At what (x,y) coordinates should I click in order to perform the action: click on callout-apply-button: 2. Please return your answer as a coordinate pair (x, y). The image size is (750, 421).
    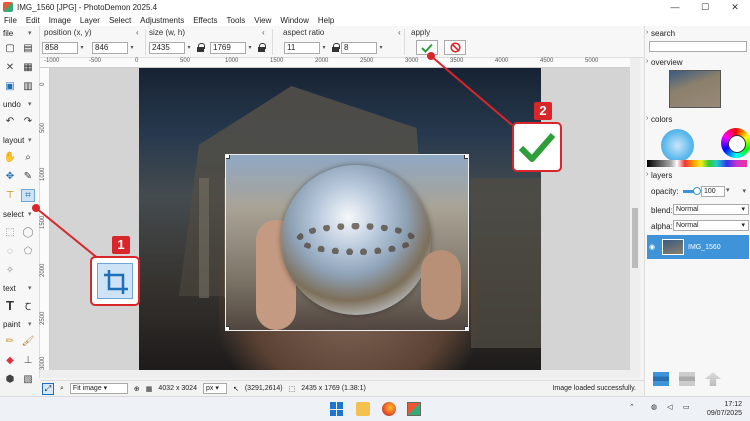
    Looking at the image, I should click on (537, 137).